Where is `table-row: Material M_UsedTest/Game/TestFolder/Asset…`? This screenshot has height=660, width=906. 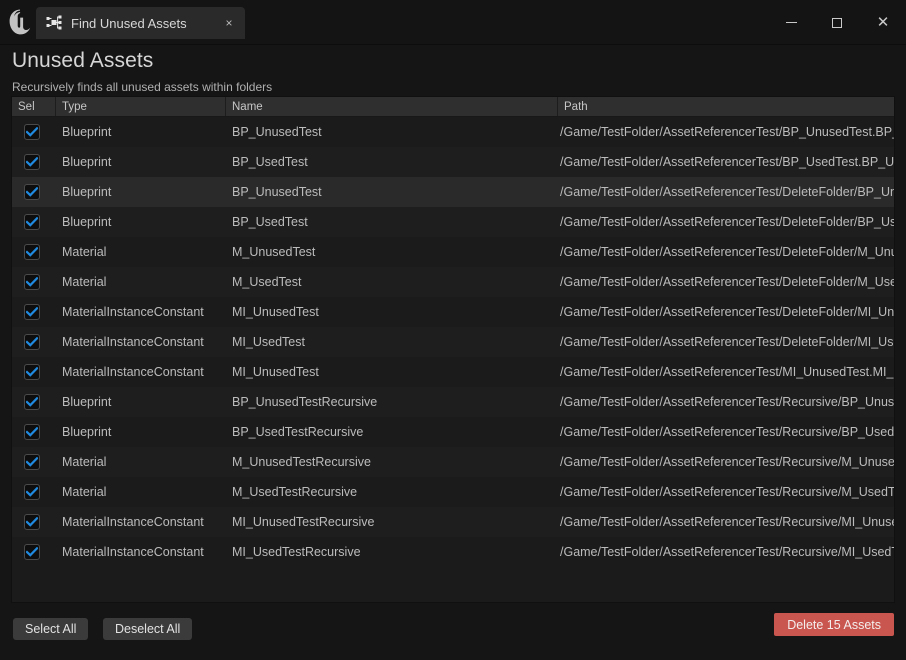 table-row: Material M_UsedTest/Game/TestFolder/Asset… is located at coordinates (453, 282).